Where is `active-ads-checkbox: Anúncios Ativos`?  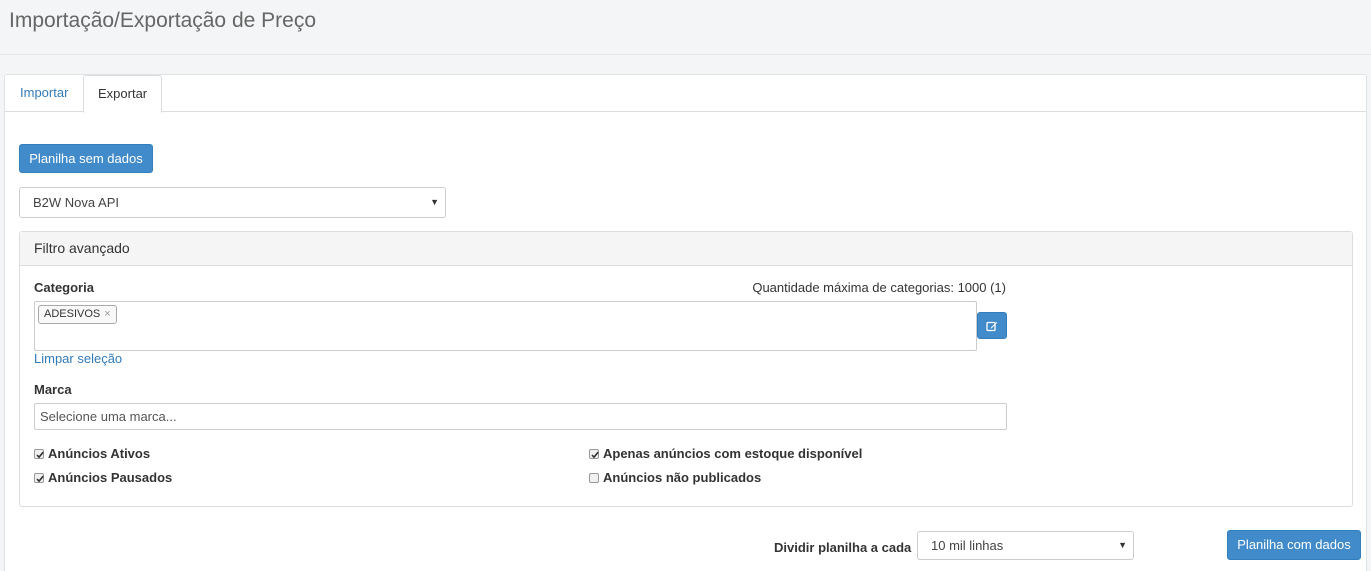
active-ads-checkbox: Anúncios Ativos is located at coordinates (92, 453).